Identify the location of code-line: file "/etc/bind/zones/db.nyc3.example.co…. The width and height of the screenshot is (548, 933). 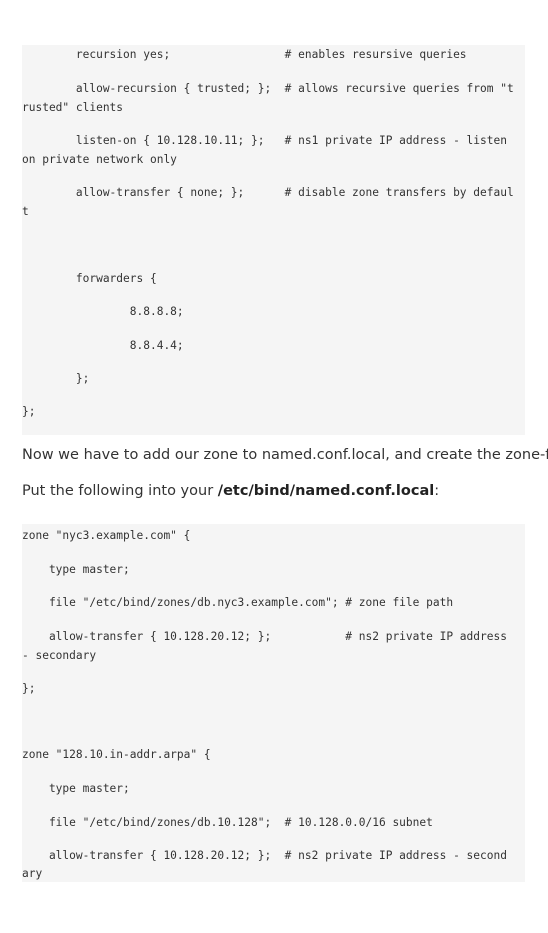
(238, 602).